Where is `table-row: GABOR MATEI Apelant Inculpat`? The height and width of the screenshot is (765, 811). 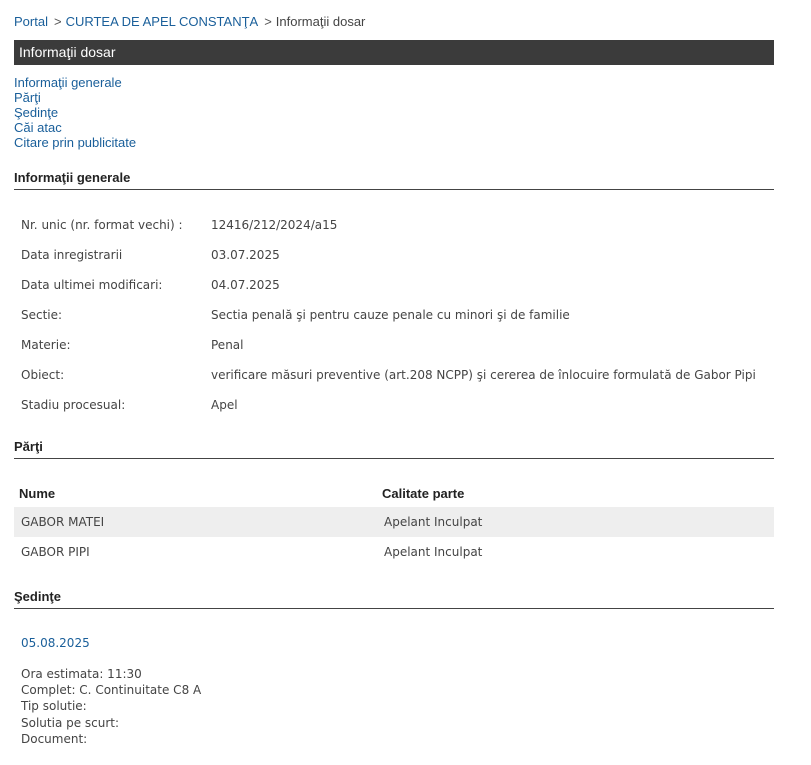
table-row: GABOR MATEI Apelant Inculpat is located at coordinates (394, 522).